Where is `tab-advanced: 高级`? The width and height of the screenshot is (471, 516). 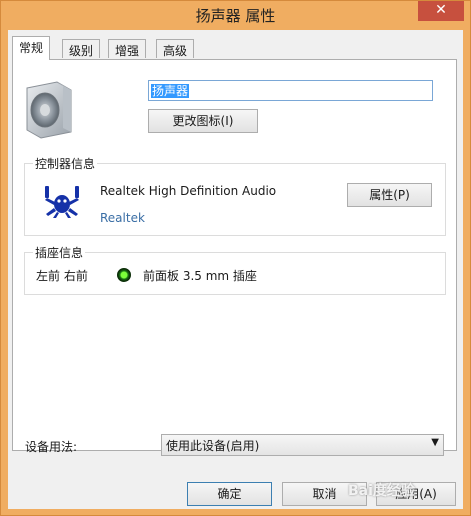 tab-advanced: 高级 is located at coordinates (175, 48).